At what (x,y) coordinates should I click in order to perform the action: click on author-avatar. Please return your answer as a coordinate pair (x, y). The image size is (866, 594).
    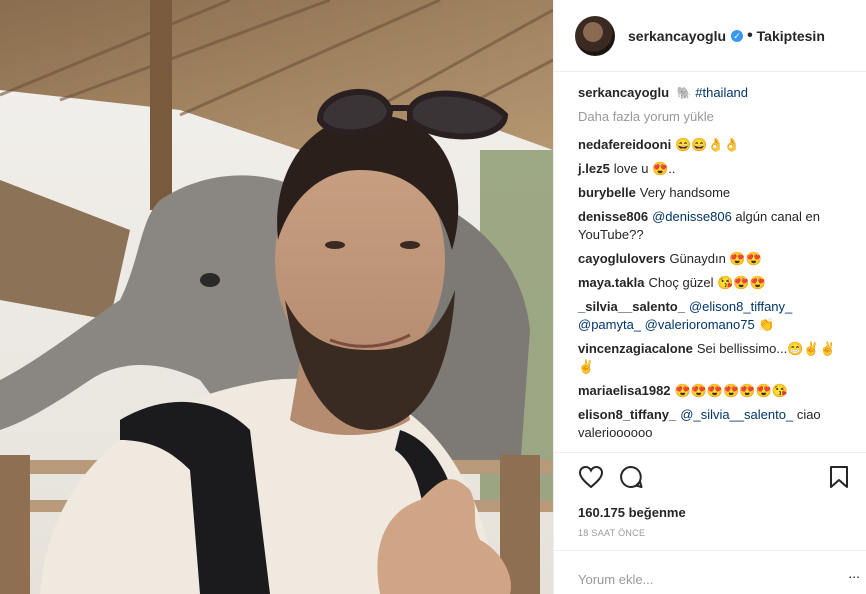
    Looking at the image, I should click on (595, 35).